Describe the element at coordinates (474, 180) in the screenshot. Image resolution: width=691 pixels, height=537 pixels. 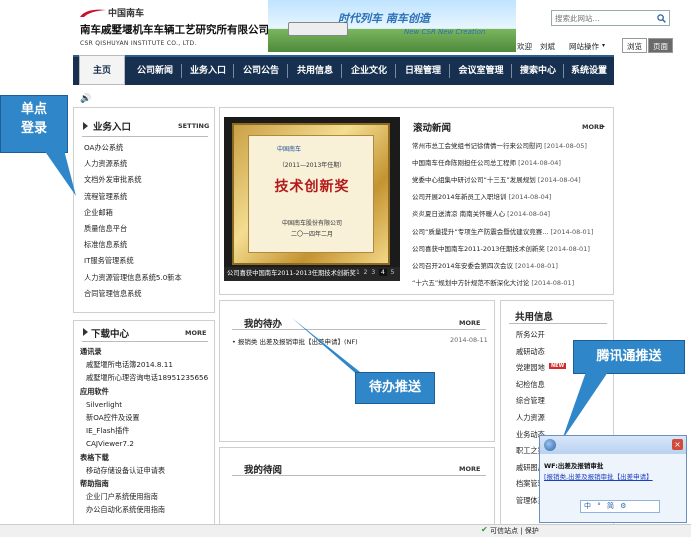
I see `news-item-title: 党委中心组集中研讨公司“十三五”发展规划` at that location.